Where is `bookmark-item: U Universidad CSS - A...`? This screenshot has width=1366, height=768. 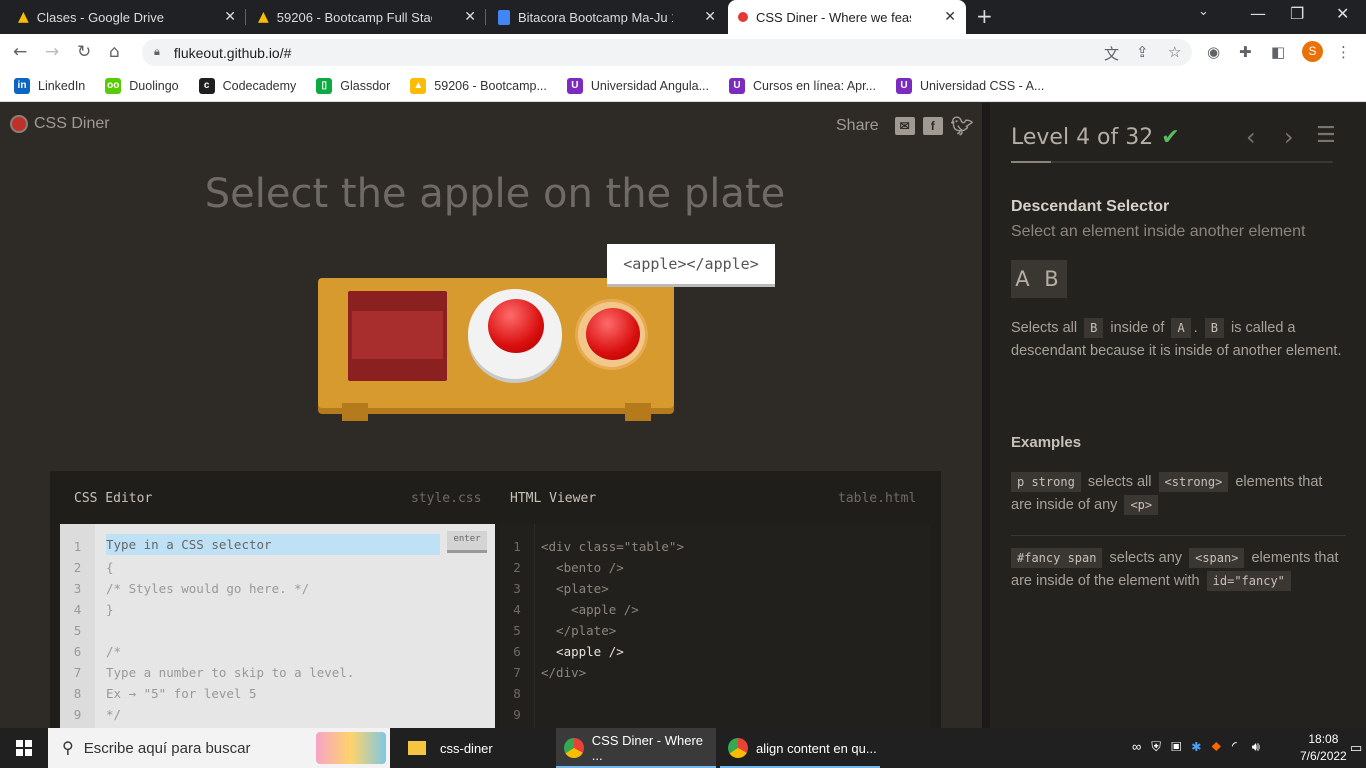 bookmark-item: U Universidad CSS - A... is located at coordinates (970, 85).